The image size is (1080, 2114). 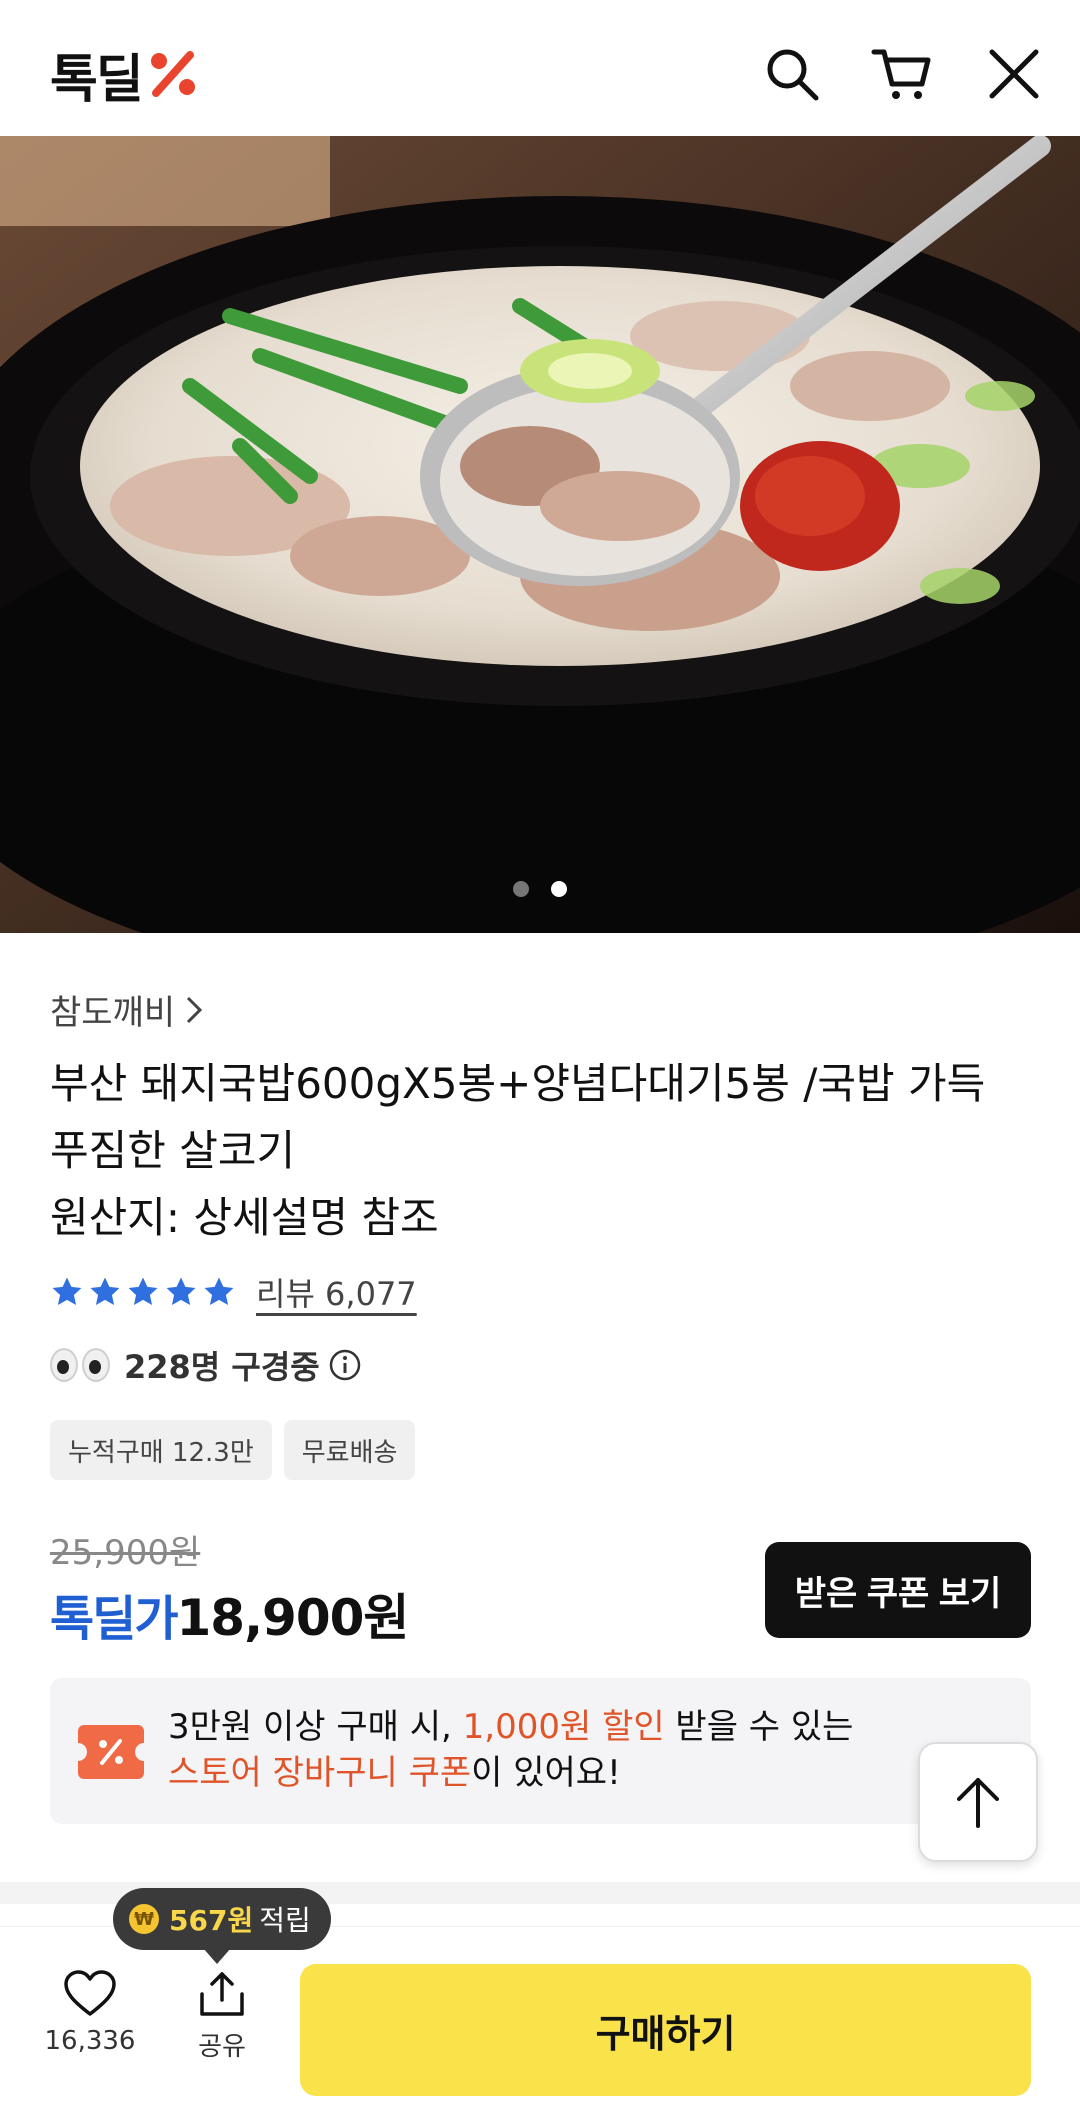 I want to click on badge-cumulative-purchase: 누적구매 12.3만, so click(x=161, y=1450).